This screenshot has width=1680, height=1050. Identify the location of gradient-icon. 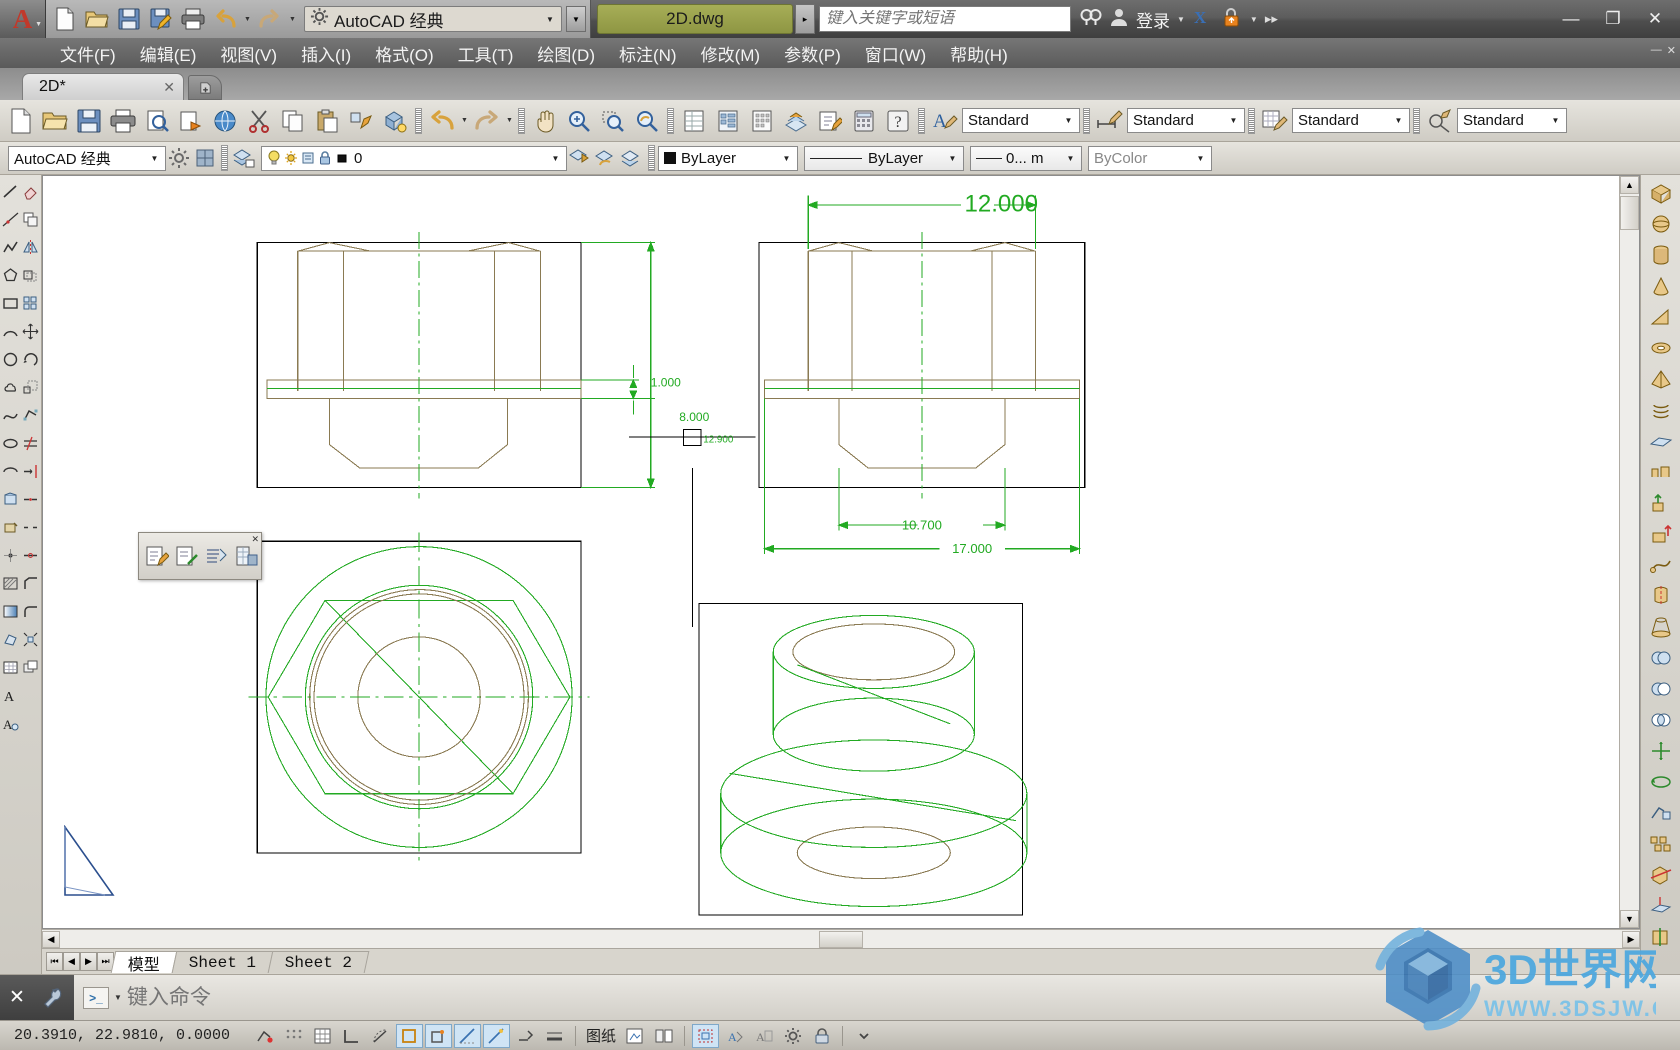
(10, 611).